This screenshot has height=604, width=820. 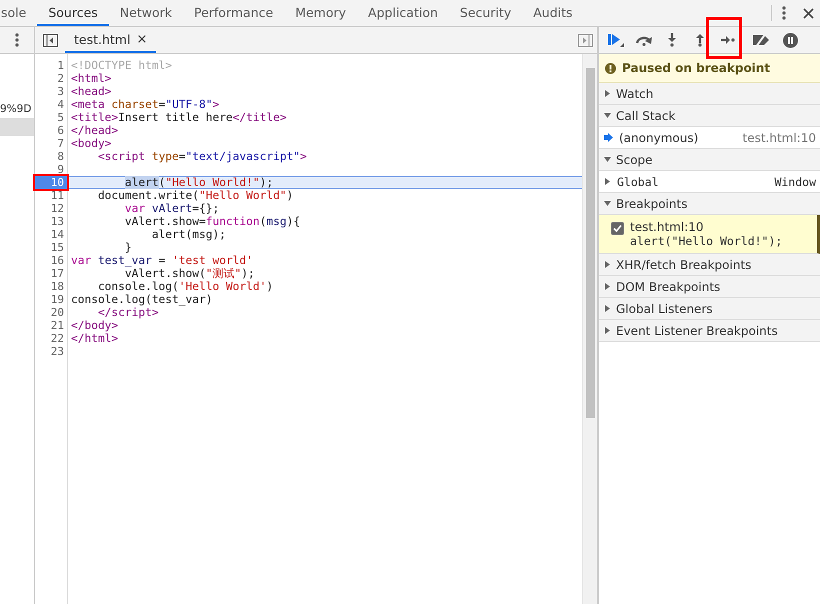 I want to click on tab-close-button: ×, so click(x=142, y=39).